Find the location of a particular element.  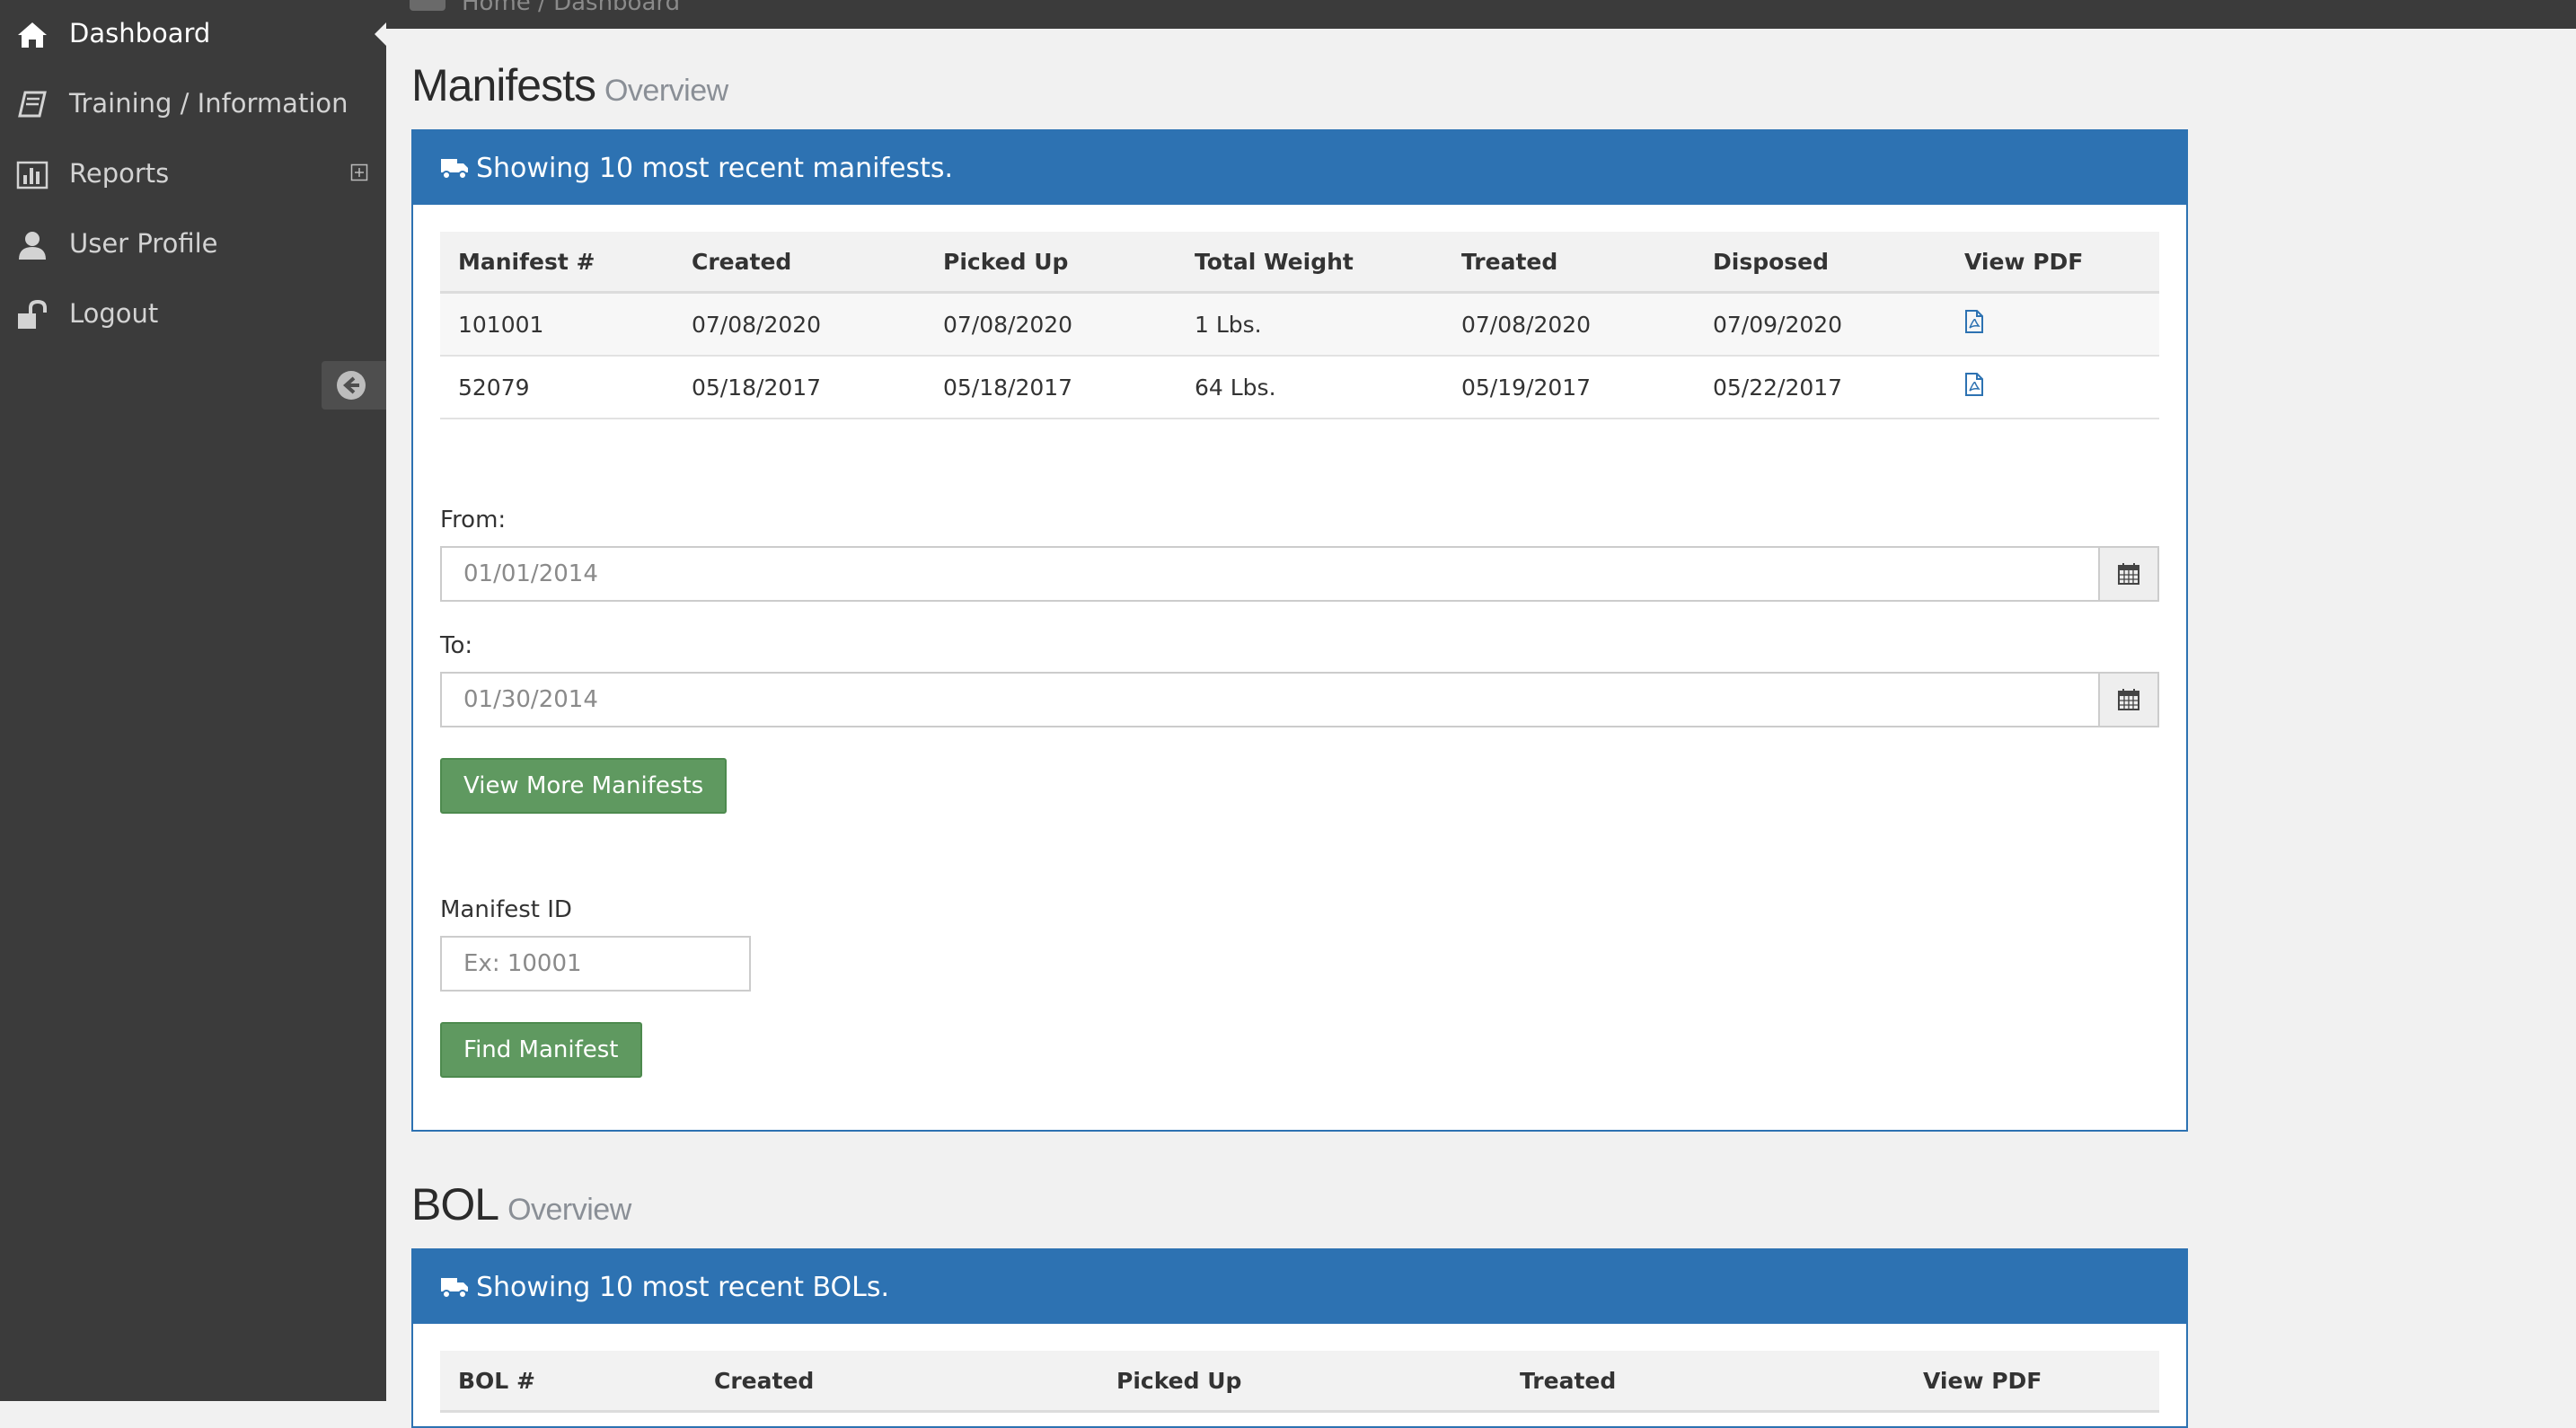

to-date-group is located at coordinates (1299, 700).